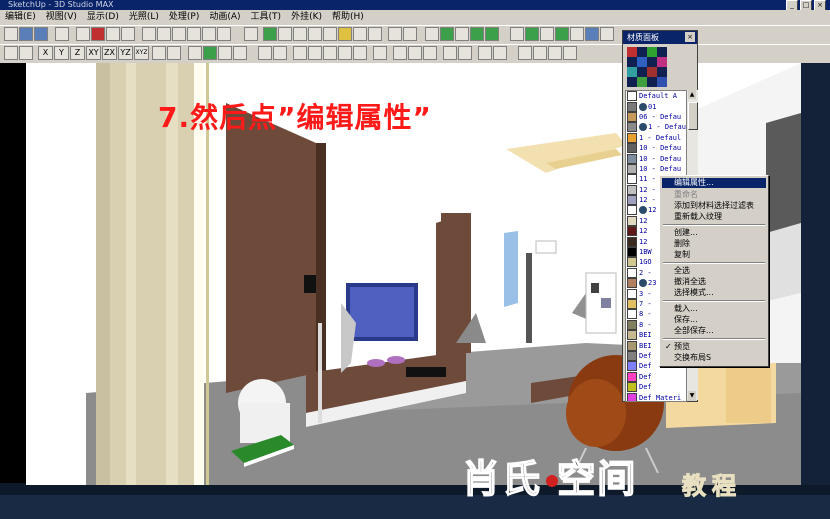  I want to click on menu-display: 显示(D), so click(103, 17).